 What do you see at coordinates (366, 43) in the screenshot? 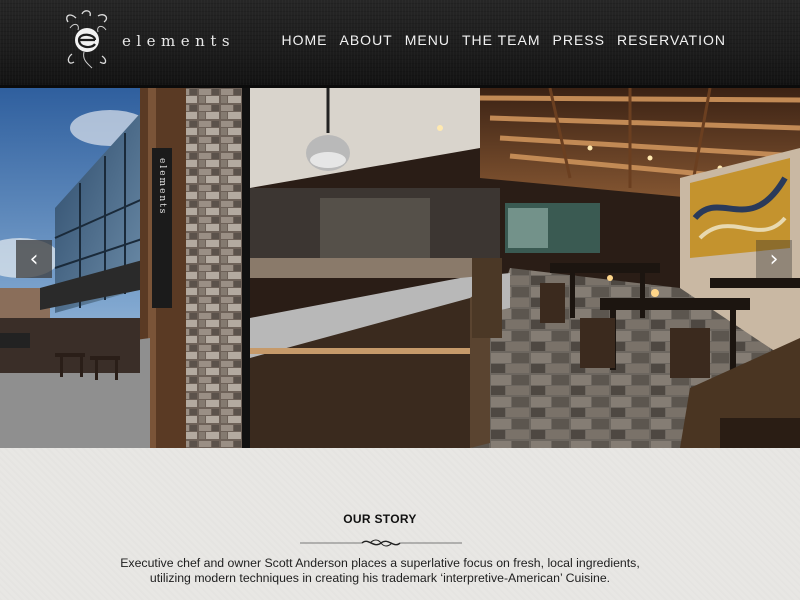
I see `nav-item-about: ABOUT` at bounding box center [366, 43].